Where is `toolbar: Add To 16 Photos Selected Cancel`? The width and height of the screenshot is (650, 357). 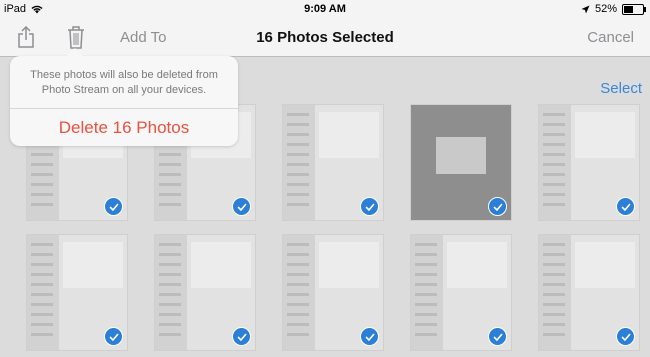 toolbar: Add To 16 Photos Selected Cancel is located at coordinates (325, 38).